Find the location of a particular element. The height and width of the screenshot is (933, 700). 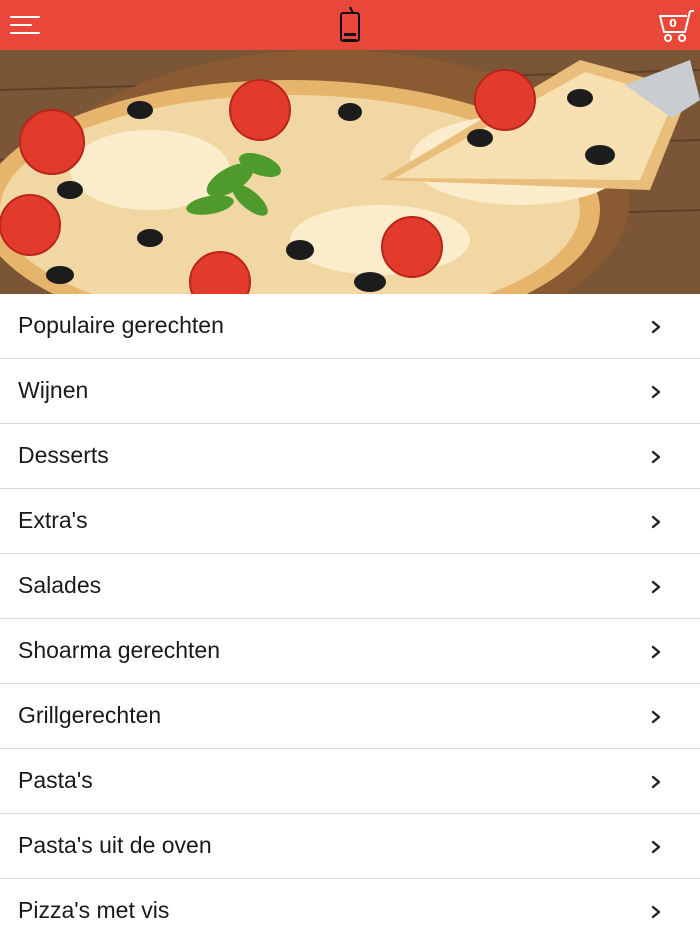

category-item-grillgerechten: Grillgerechten is located at coordinates (350, 716).